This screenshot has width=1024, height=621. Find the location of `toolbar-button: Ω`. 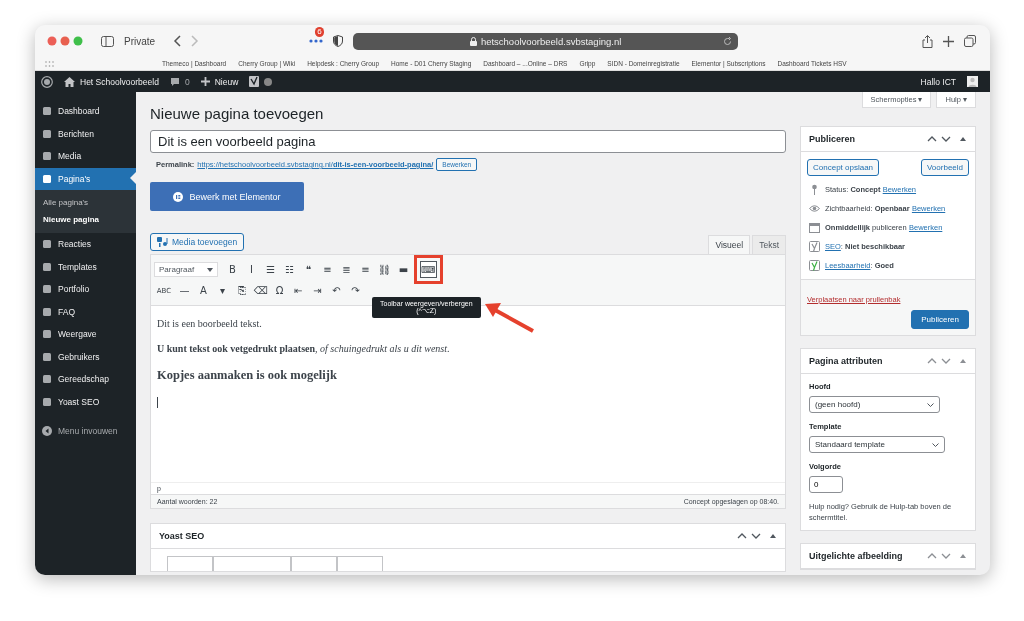

toolbar-button: Ω is located at coordinates (279, 290).